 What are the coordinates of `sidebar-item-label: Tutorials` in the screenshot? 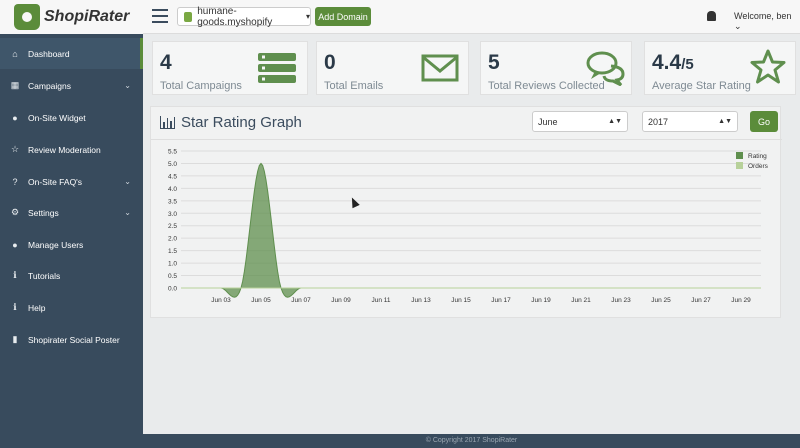 It's located at (44, 275).